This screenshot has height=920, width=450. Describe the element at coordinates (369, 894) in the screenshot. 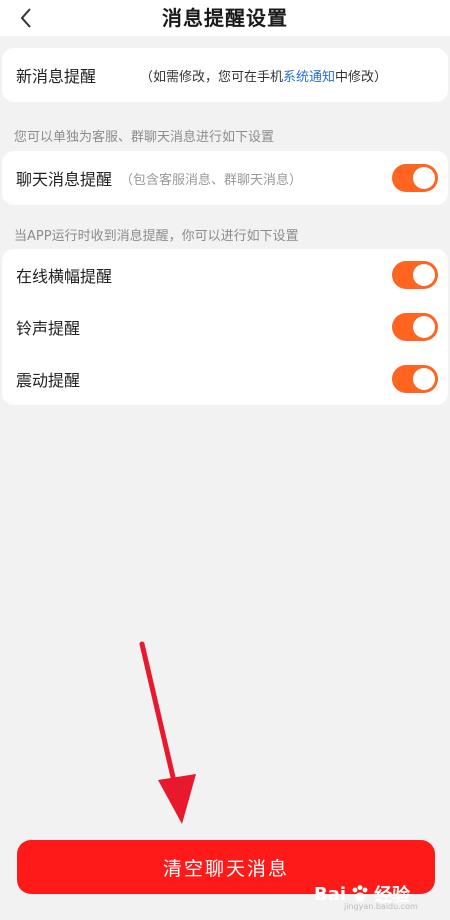

I see `baidu-jingyan-watermark: Bai 经验 jingyan.baidu.com` at that location.